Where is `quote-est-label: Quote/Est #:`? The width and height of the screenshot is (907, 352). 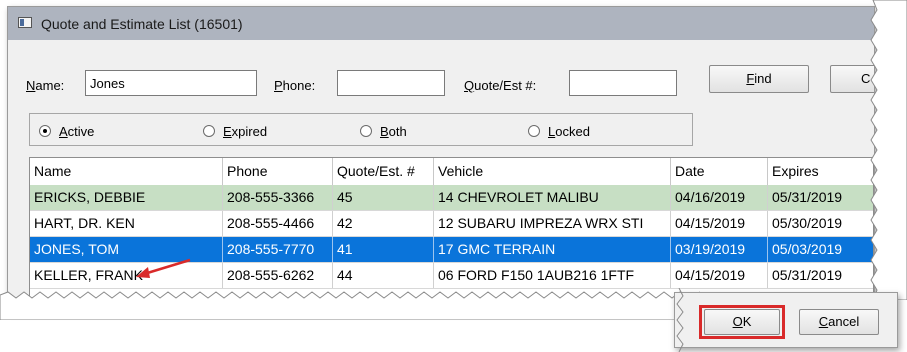 quote-est-label: Quote/Est #: is located at coordinates (500, 85).